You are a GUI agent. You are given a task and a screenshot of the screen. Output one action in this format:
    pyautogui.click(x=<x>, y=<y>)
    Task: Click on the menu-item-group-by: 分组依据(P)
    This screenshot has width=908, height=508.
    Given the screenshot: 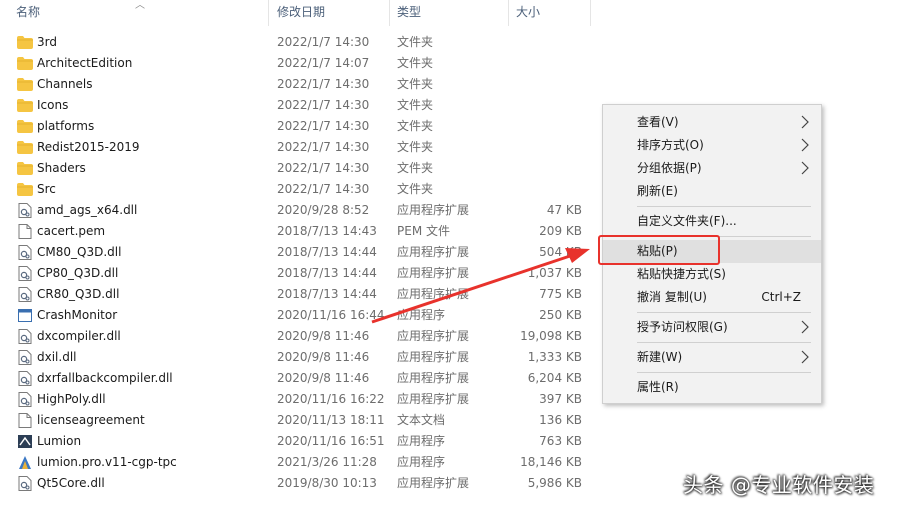 What is the action you would take?
    pyautogui.click(x=712, y=168)
    